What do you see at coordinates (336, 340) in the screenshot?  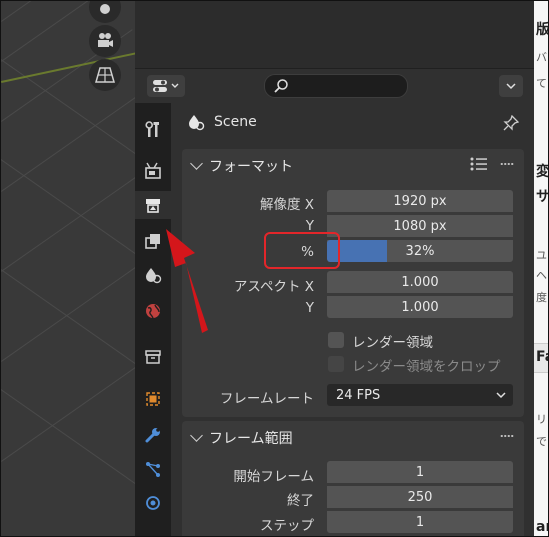 I see `render-region-checkbox` at bounding box center [336, 340].